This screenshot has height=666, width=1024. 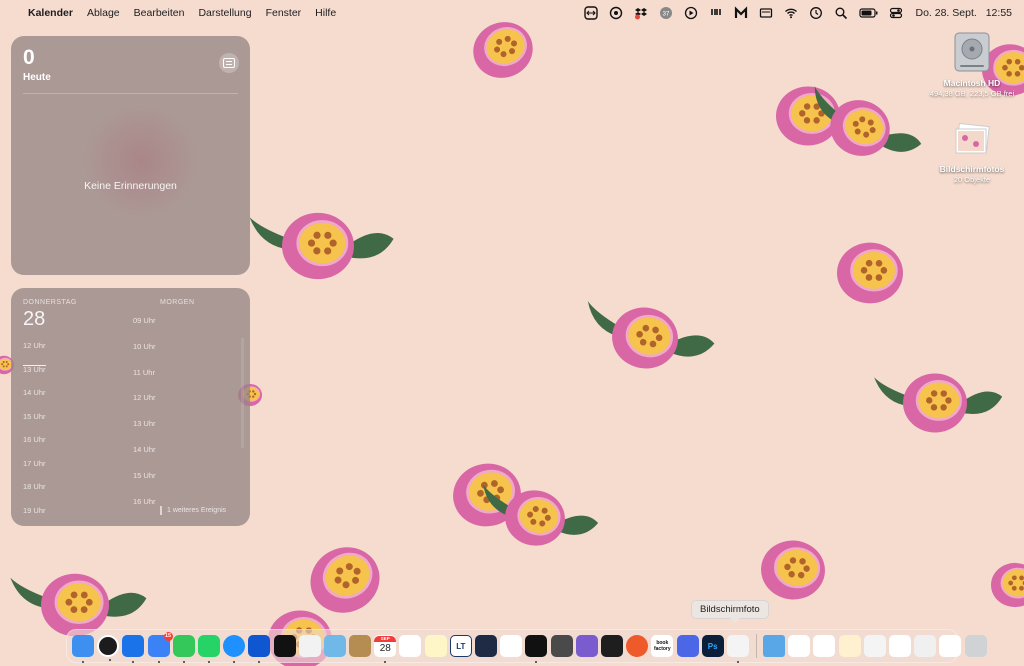 What do you see at coordinates (896, 12) in the screenshot?
I see `control-center-icon` at bounding box center [896, 12].